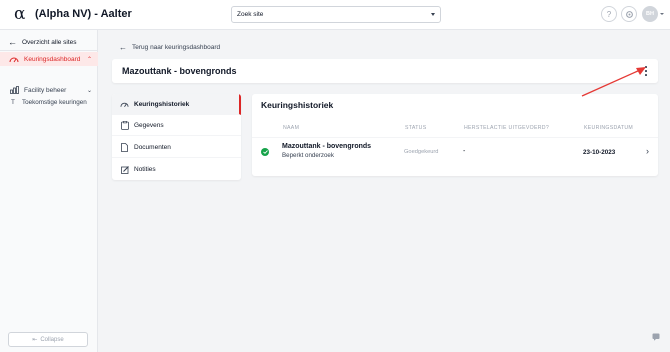  I want to click on row-subtitle: Beperkt onderzoek, so click(308, 155).